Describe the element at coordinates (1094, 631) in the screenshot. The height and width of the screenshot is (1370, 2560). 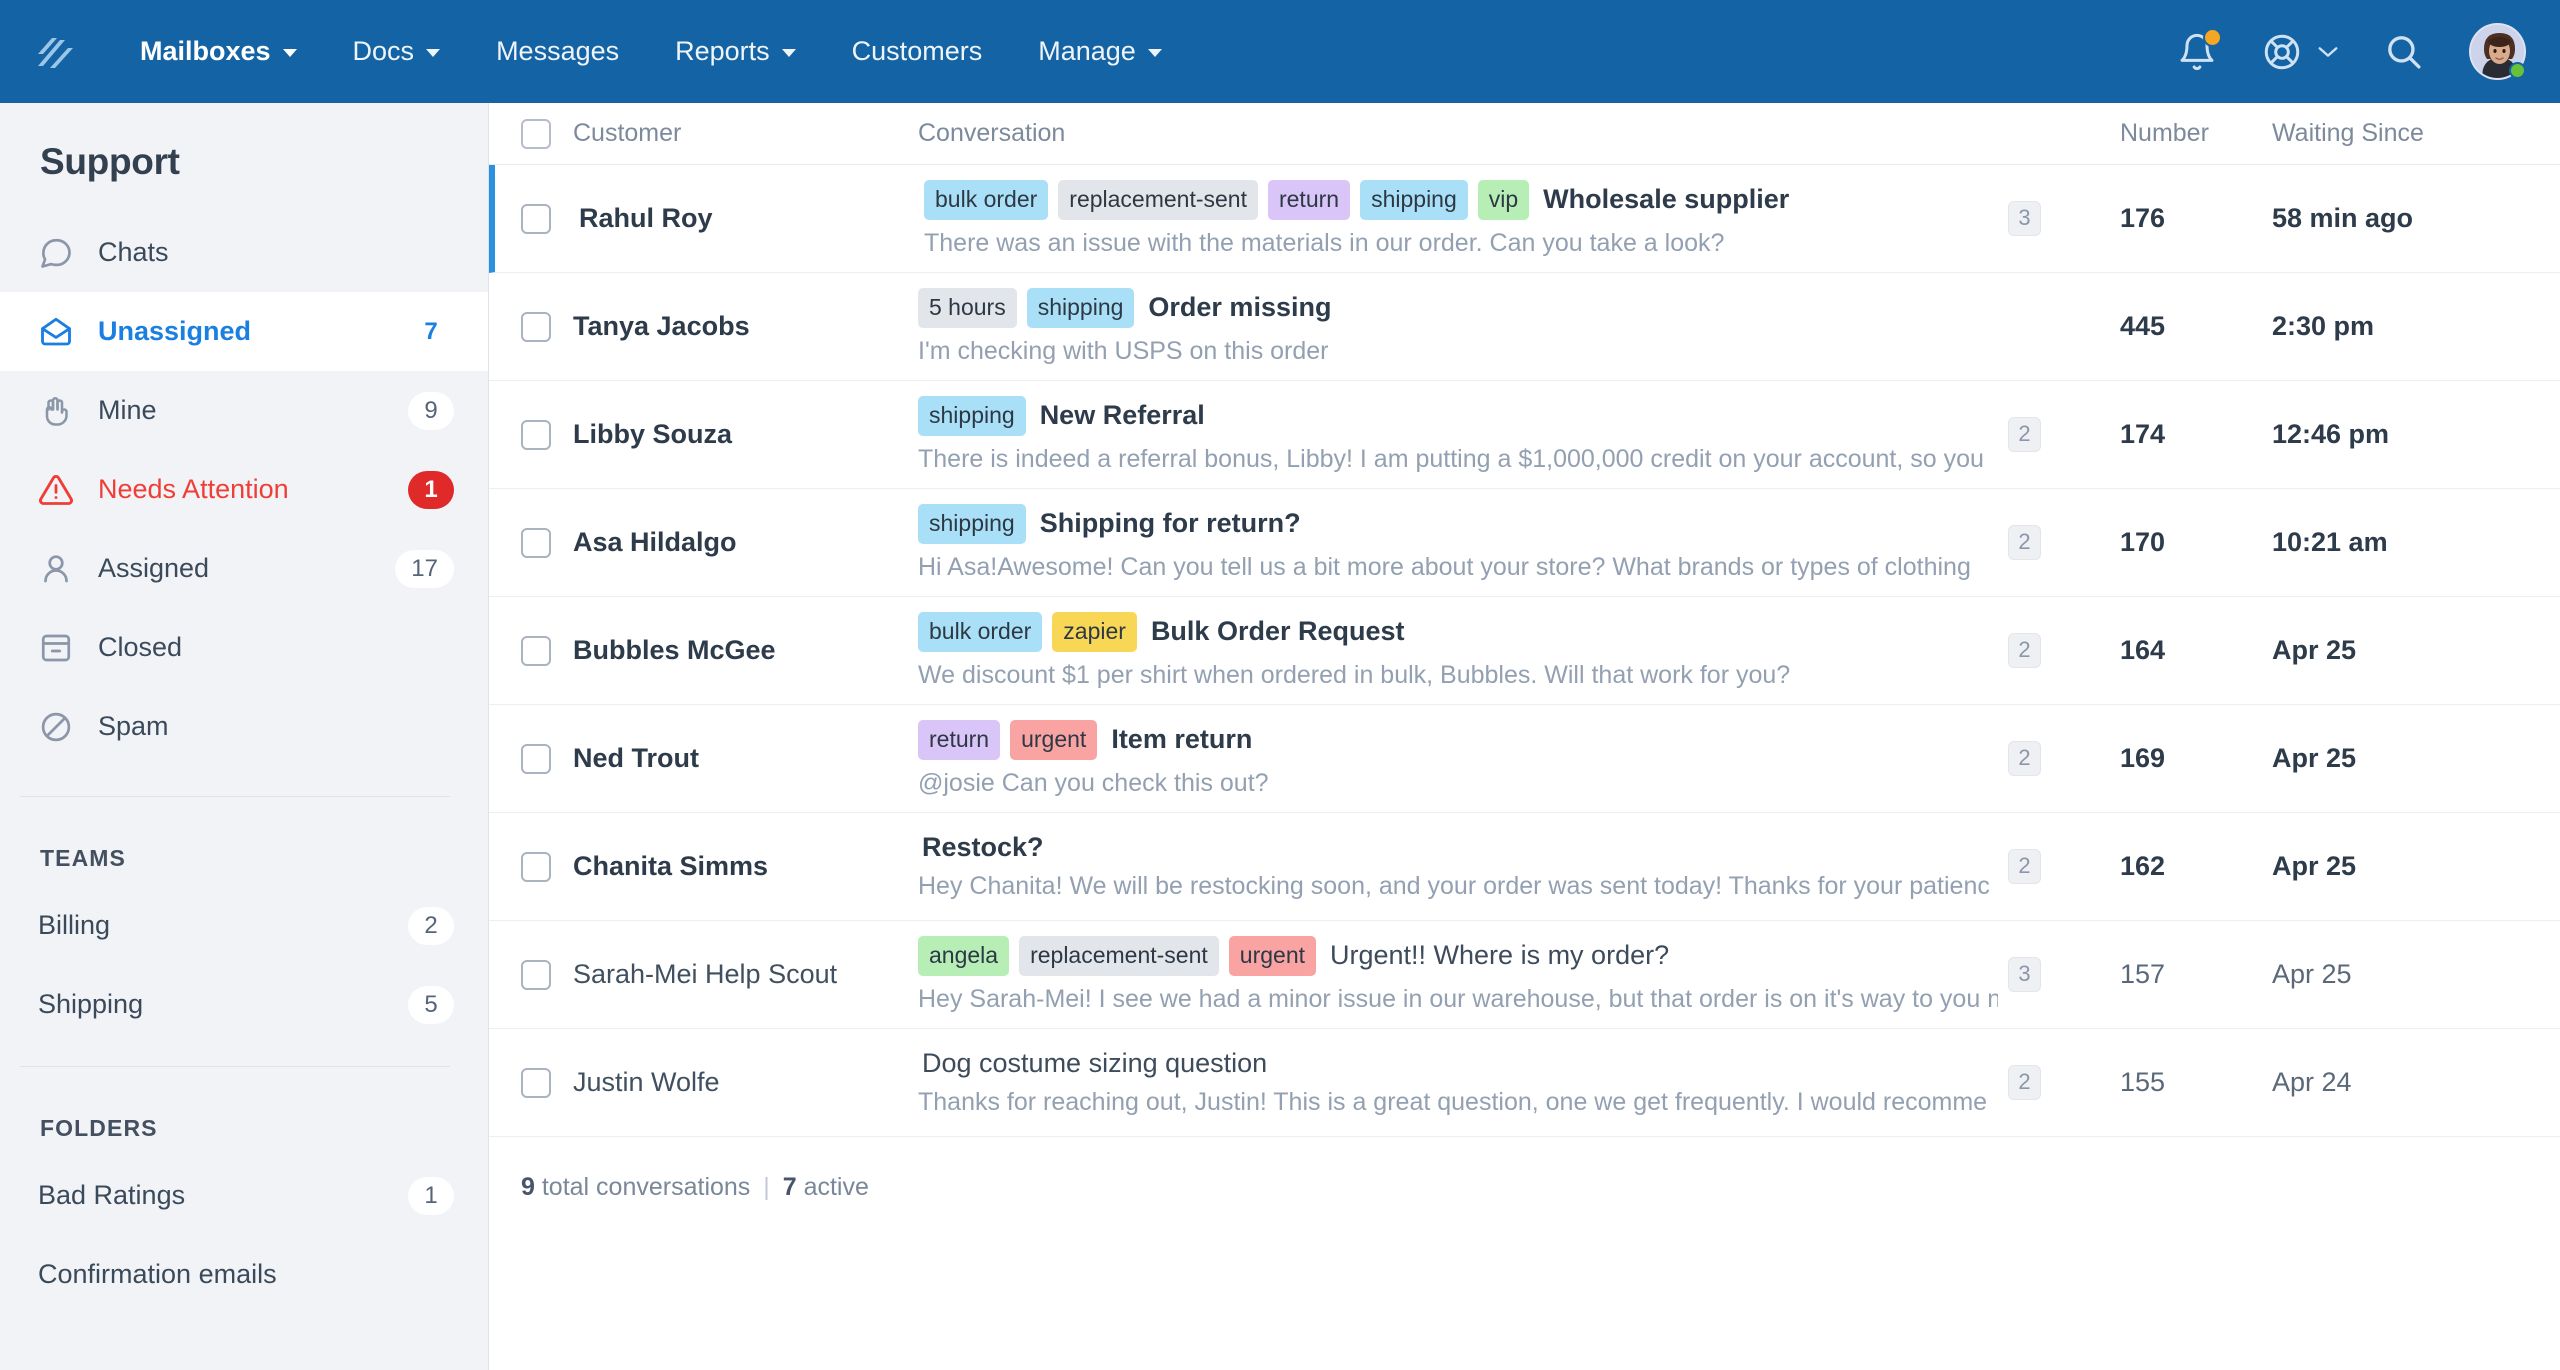
I see `tag-chip: zapier` at that location.